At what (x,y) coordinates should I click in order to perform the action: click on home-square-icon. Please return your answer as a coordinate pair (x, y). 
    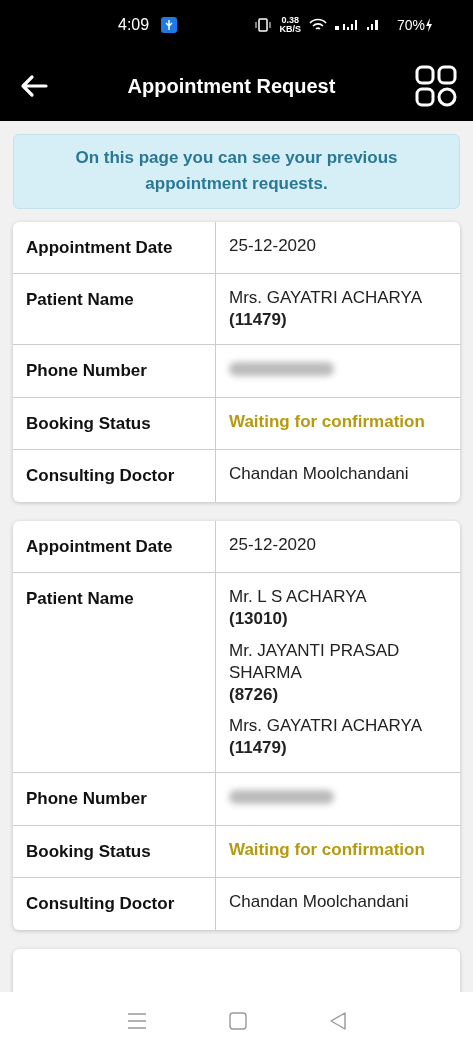
    Looking at the image, I should click on (237, 1021).